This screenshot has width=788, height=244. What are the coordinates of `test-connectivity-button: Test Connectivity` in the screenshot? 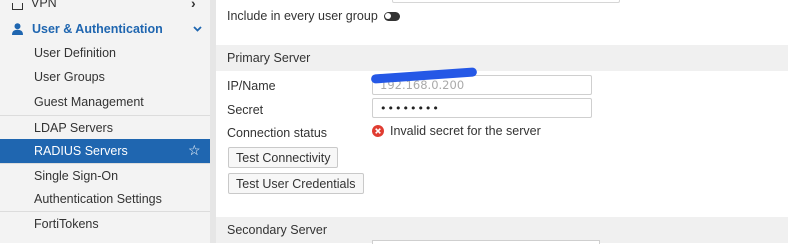 It's located at (283, 157).